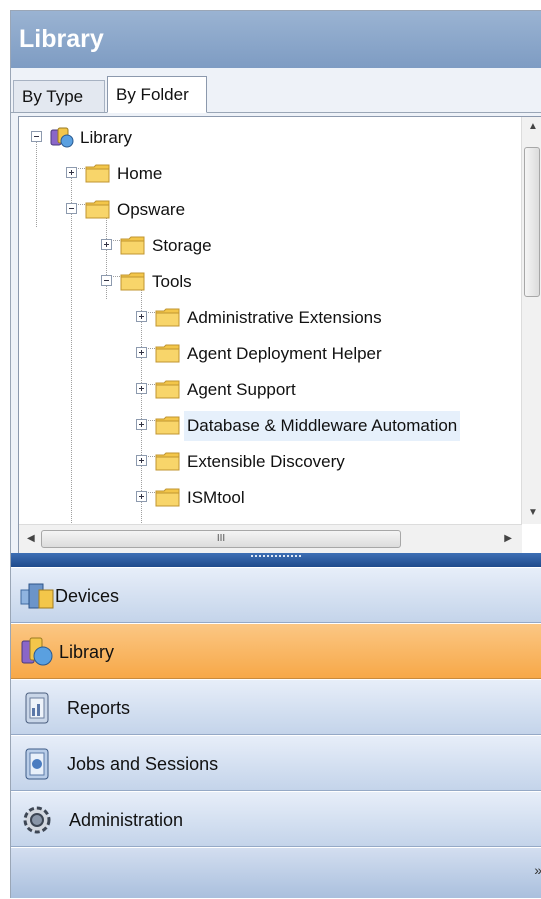  Describe the element at coordinates (532, 222) in the screenshot. I see `vertical-scroll-thumb` at that location.